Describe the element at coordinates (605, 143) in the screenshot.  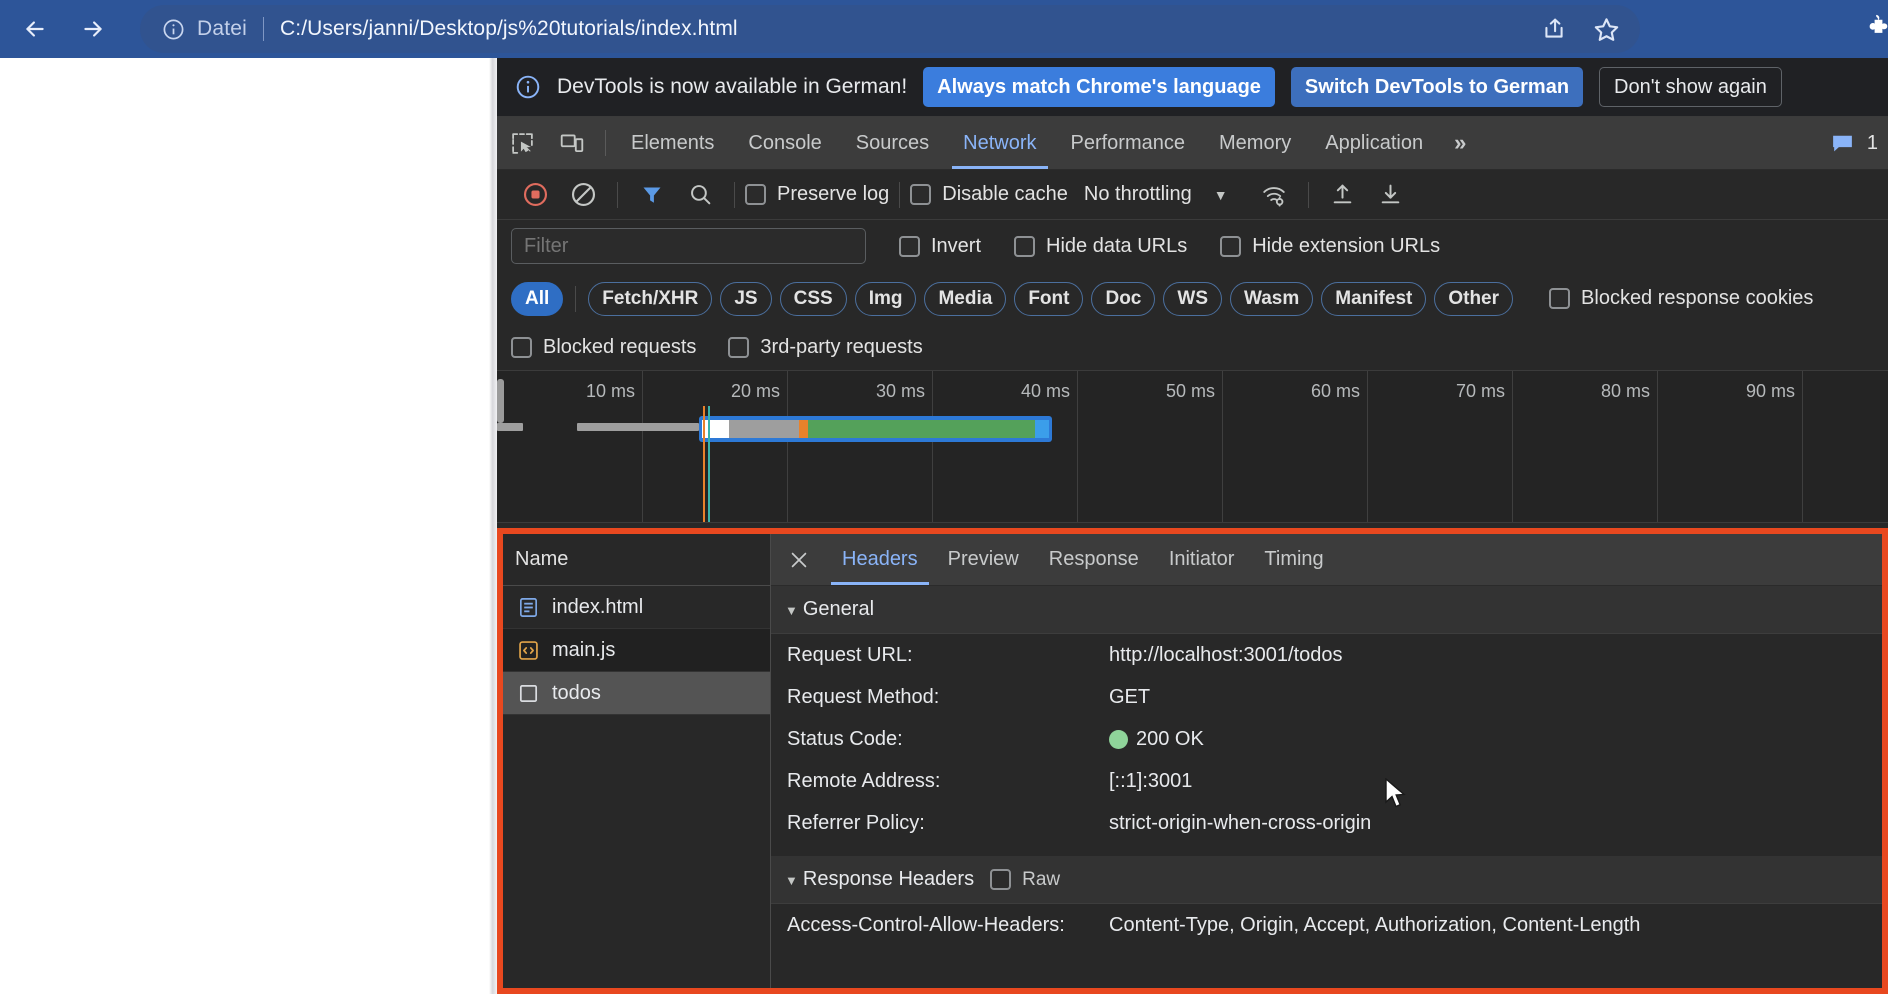
I see `tab-strip-divider` at that location.